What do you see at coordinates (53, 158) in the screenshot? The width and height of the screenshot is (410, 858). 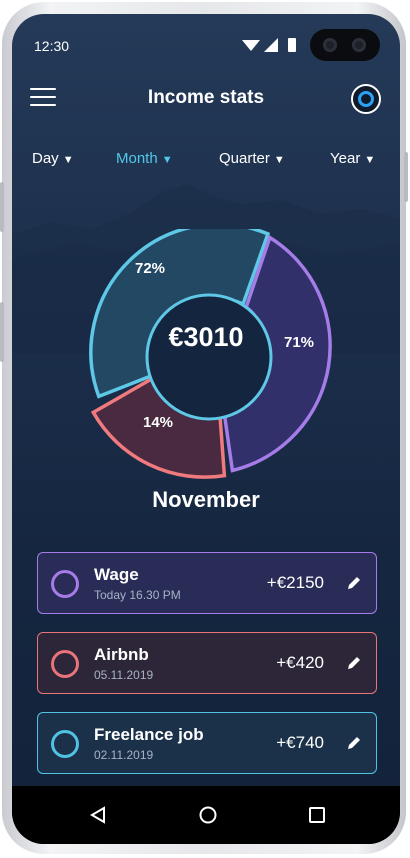 I see `period-tab-day: Day ▼` at bounding box center [53, 158].